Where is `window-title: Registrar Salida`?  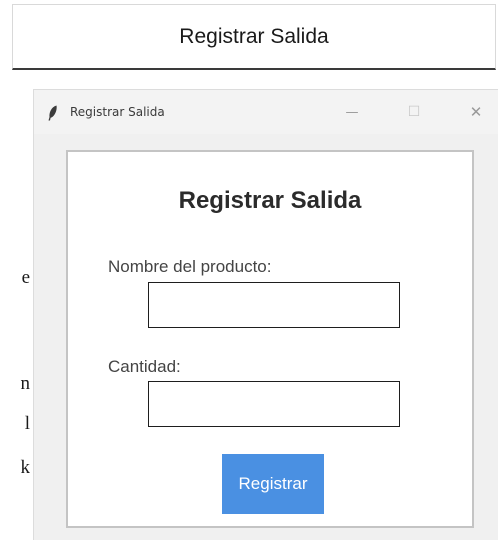
window-title: Registrar Salida is located at coordinates (117, 112).